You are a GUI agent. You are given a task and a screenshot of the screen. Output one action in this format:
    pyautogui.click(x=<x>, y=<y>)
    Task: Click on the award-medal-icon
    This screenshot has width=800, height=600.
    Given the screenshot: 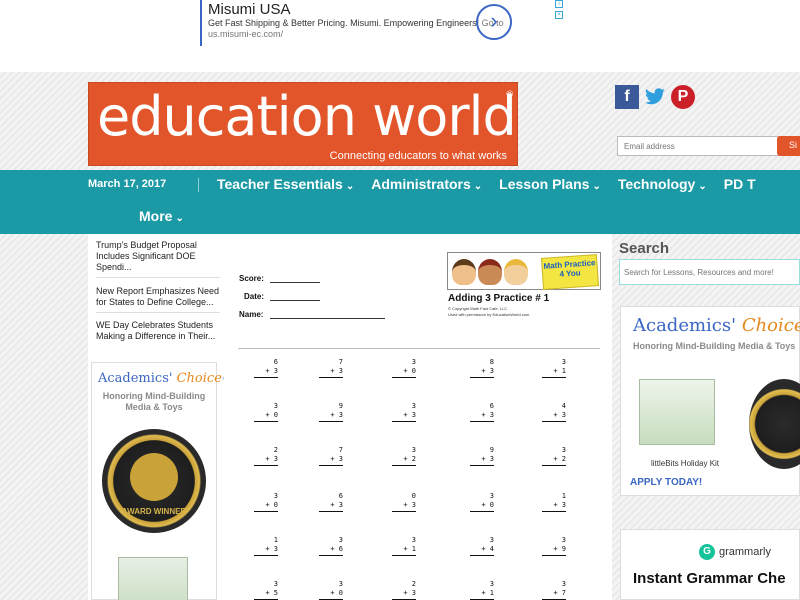 What is the action you would take?
    pyautogui.click(x=774, y=424)
    